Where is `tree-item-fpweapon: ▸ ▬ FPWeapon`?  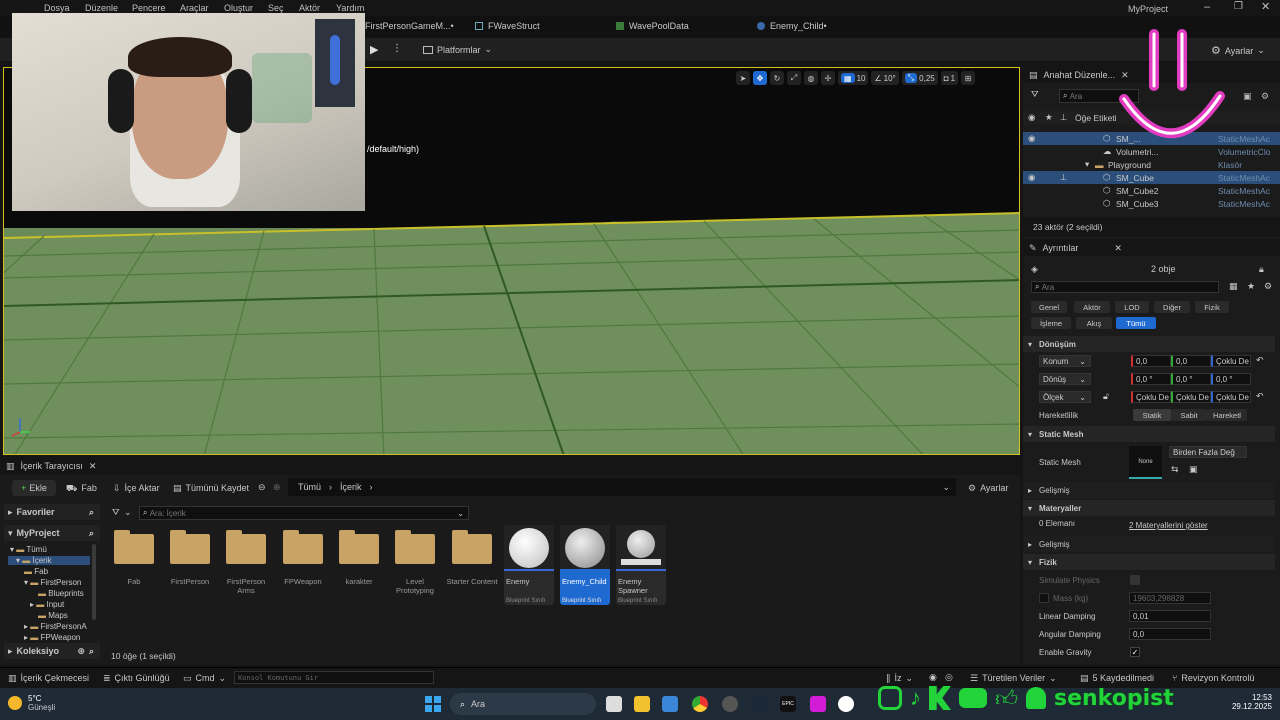 tree-item-fpweapon: ▸ ▬ FPWeapon is located at coordinates (52, 637).